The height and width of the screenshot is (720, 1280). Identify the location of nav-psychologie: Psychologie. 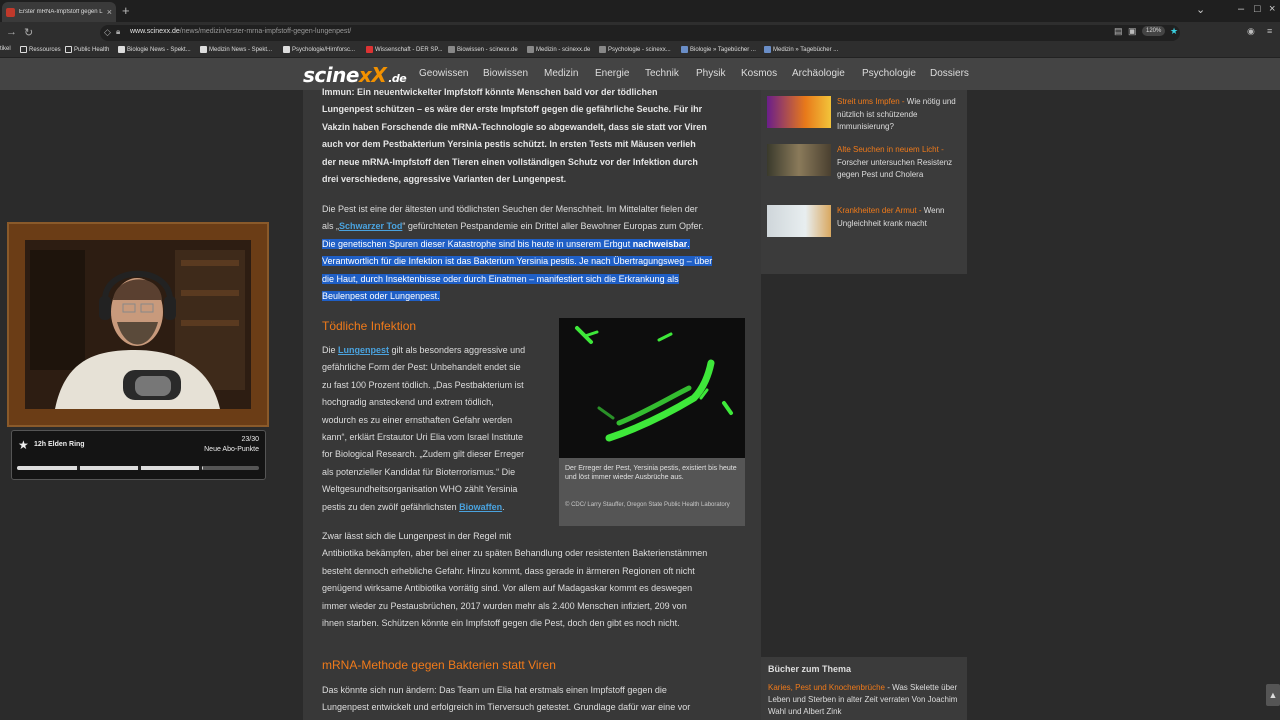
(889, 73).